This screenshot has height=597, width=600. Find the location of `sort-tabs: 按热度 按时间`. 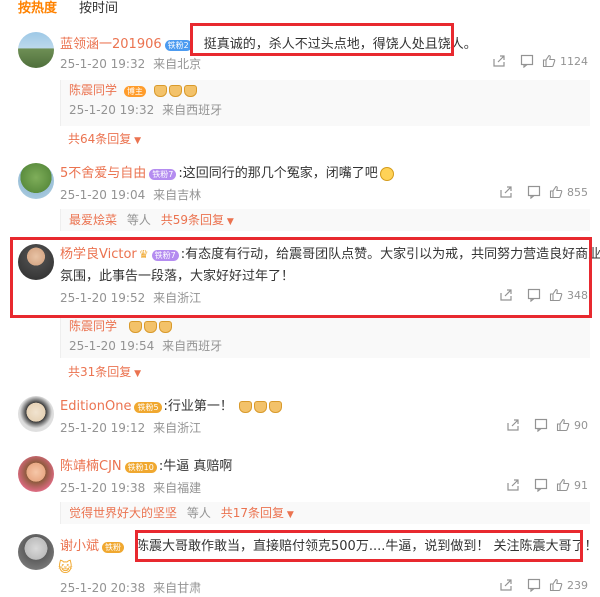

sort-tabs: 按热度 按时间 is located at coordinates (59, 11).